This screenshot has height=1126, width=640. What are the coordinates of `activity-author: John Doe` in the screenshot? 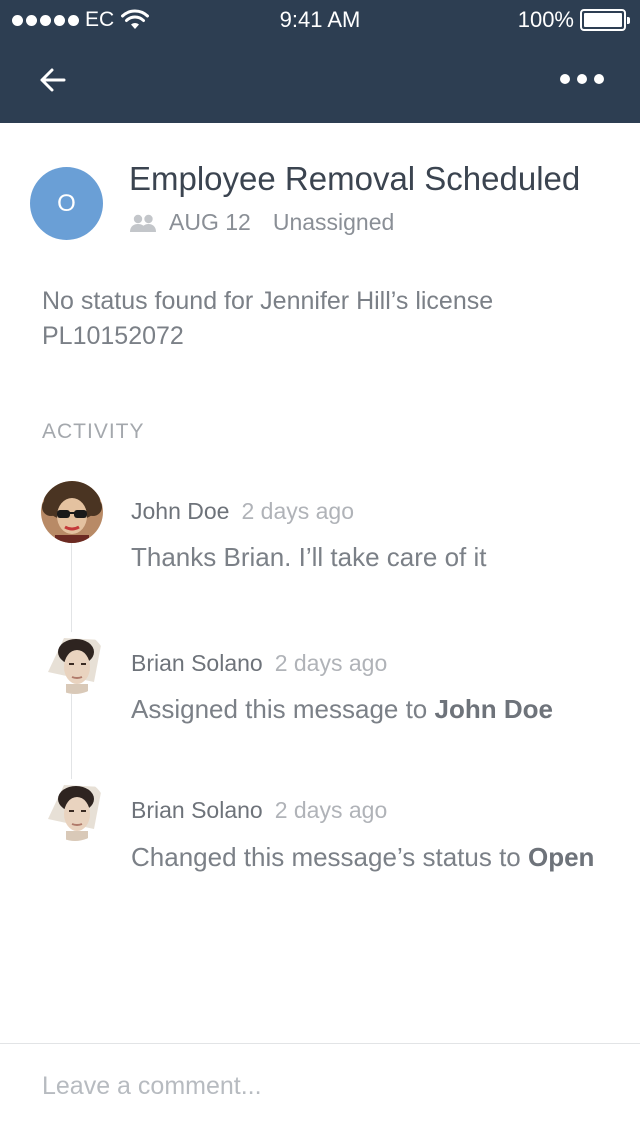 It's located at (180, 511).